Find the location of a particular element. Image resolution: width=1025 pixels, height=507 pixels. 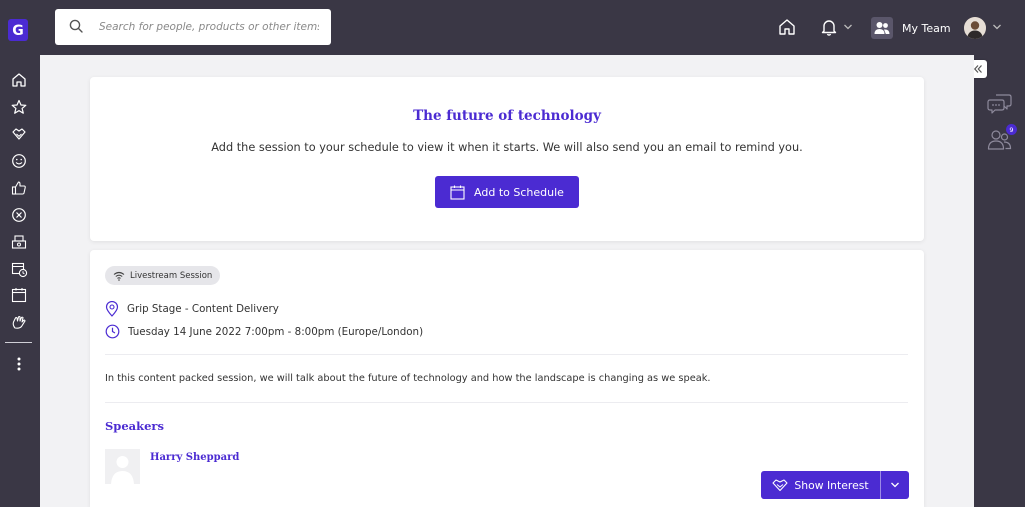

clock-icon is located at coordinates (112, 331).